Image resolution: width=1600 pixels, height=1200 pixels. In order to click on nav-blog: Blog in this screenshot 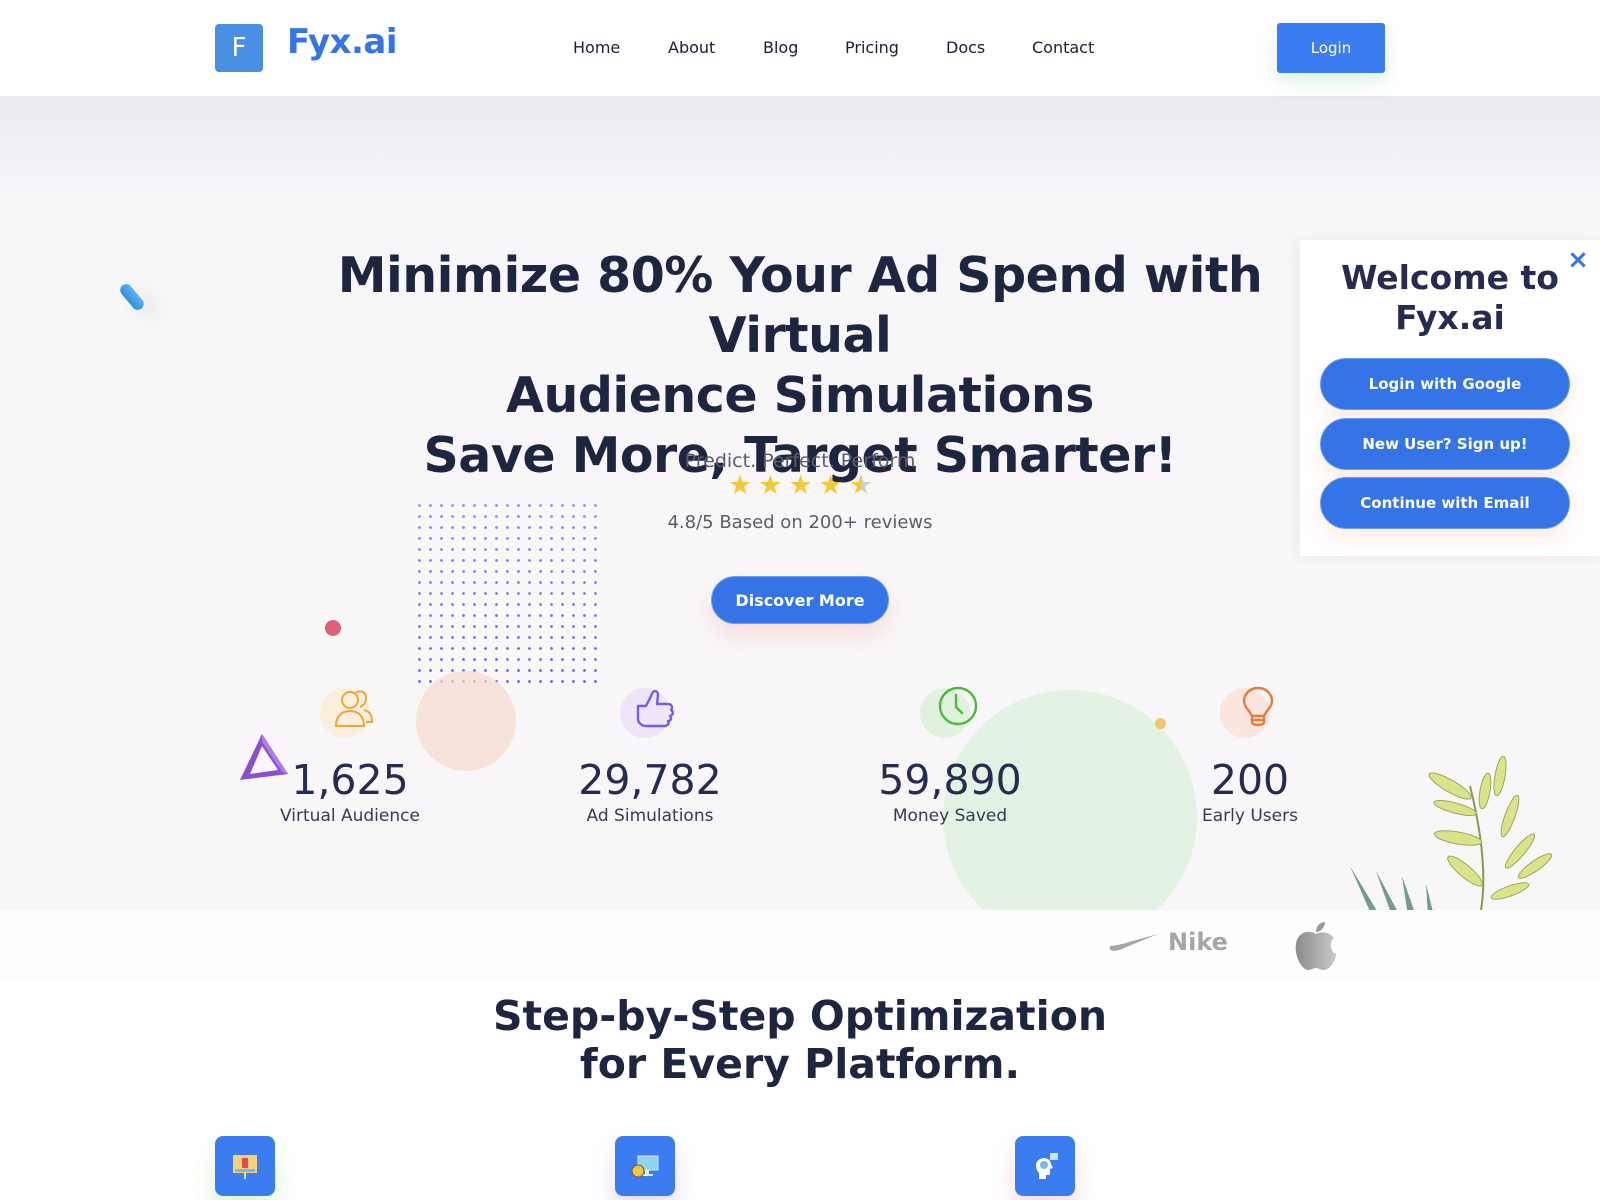, I will do `click(780, 47)`.